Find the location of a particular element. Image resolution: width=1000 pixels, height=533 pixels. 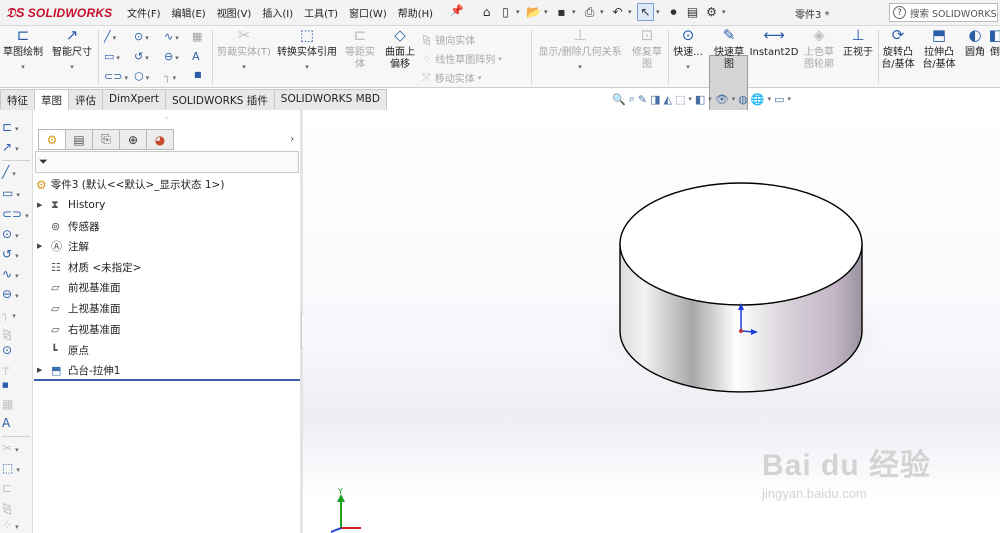

search-box: ? 搜索 SOLIDWORKS is located at coordinates (943, 12).